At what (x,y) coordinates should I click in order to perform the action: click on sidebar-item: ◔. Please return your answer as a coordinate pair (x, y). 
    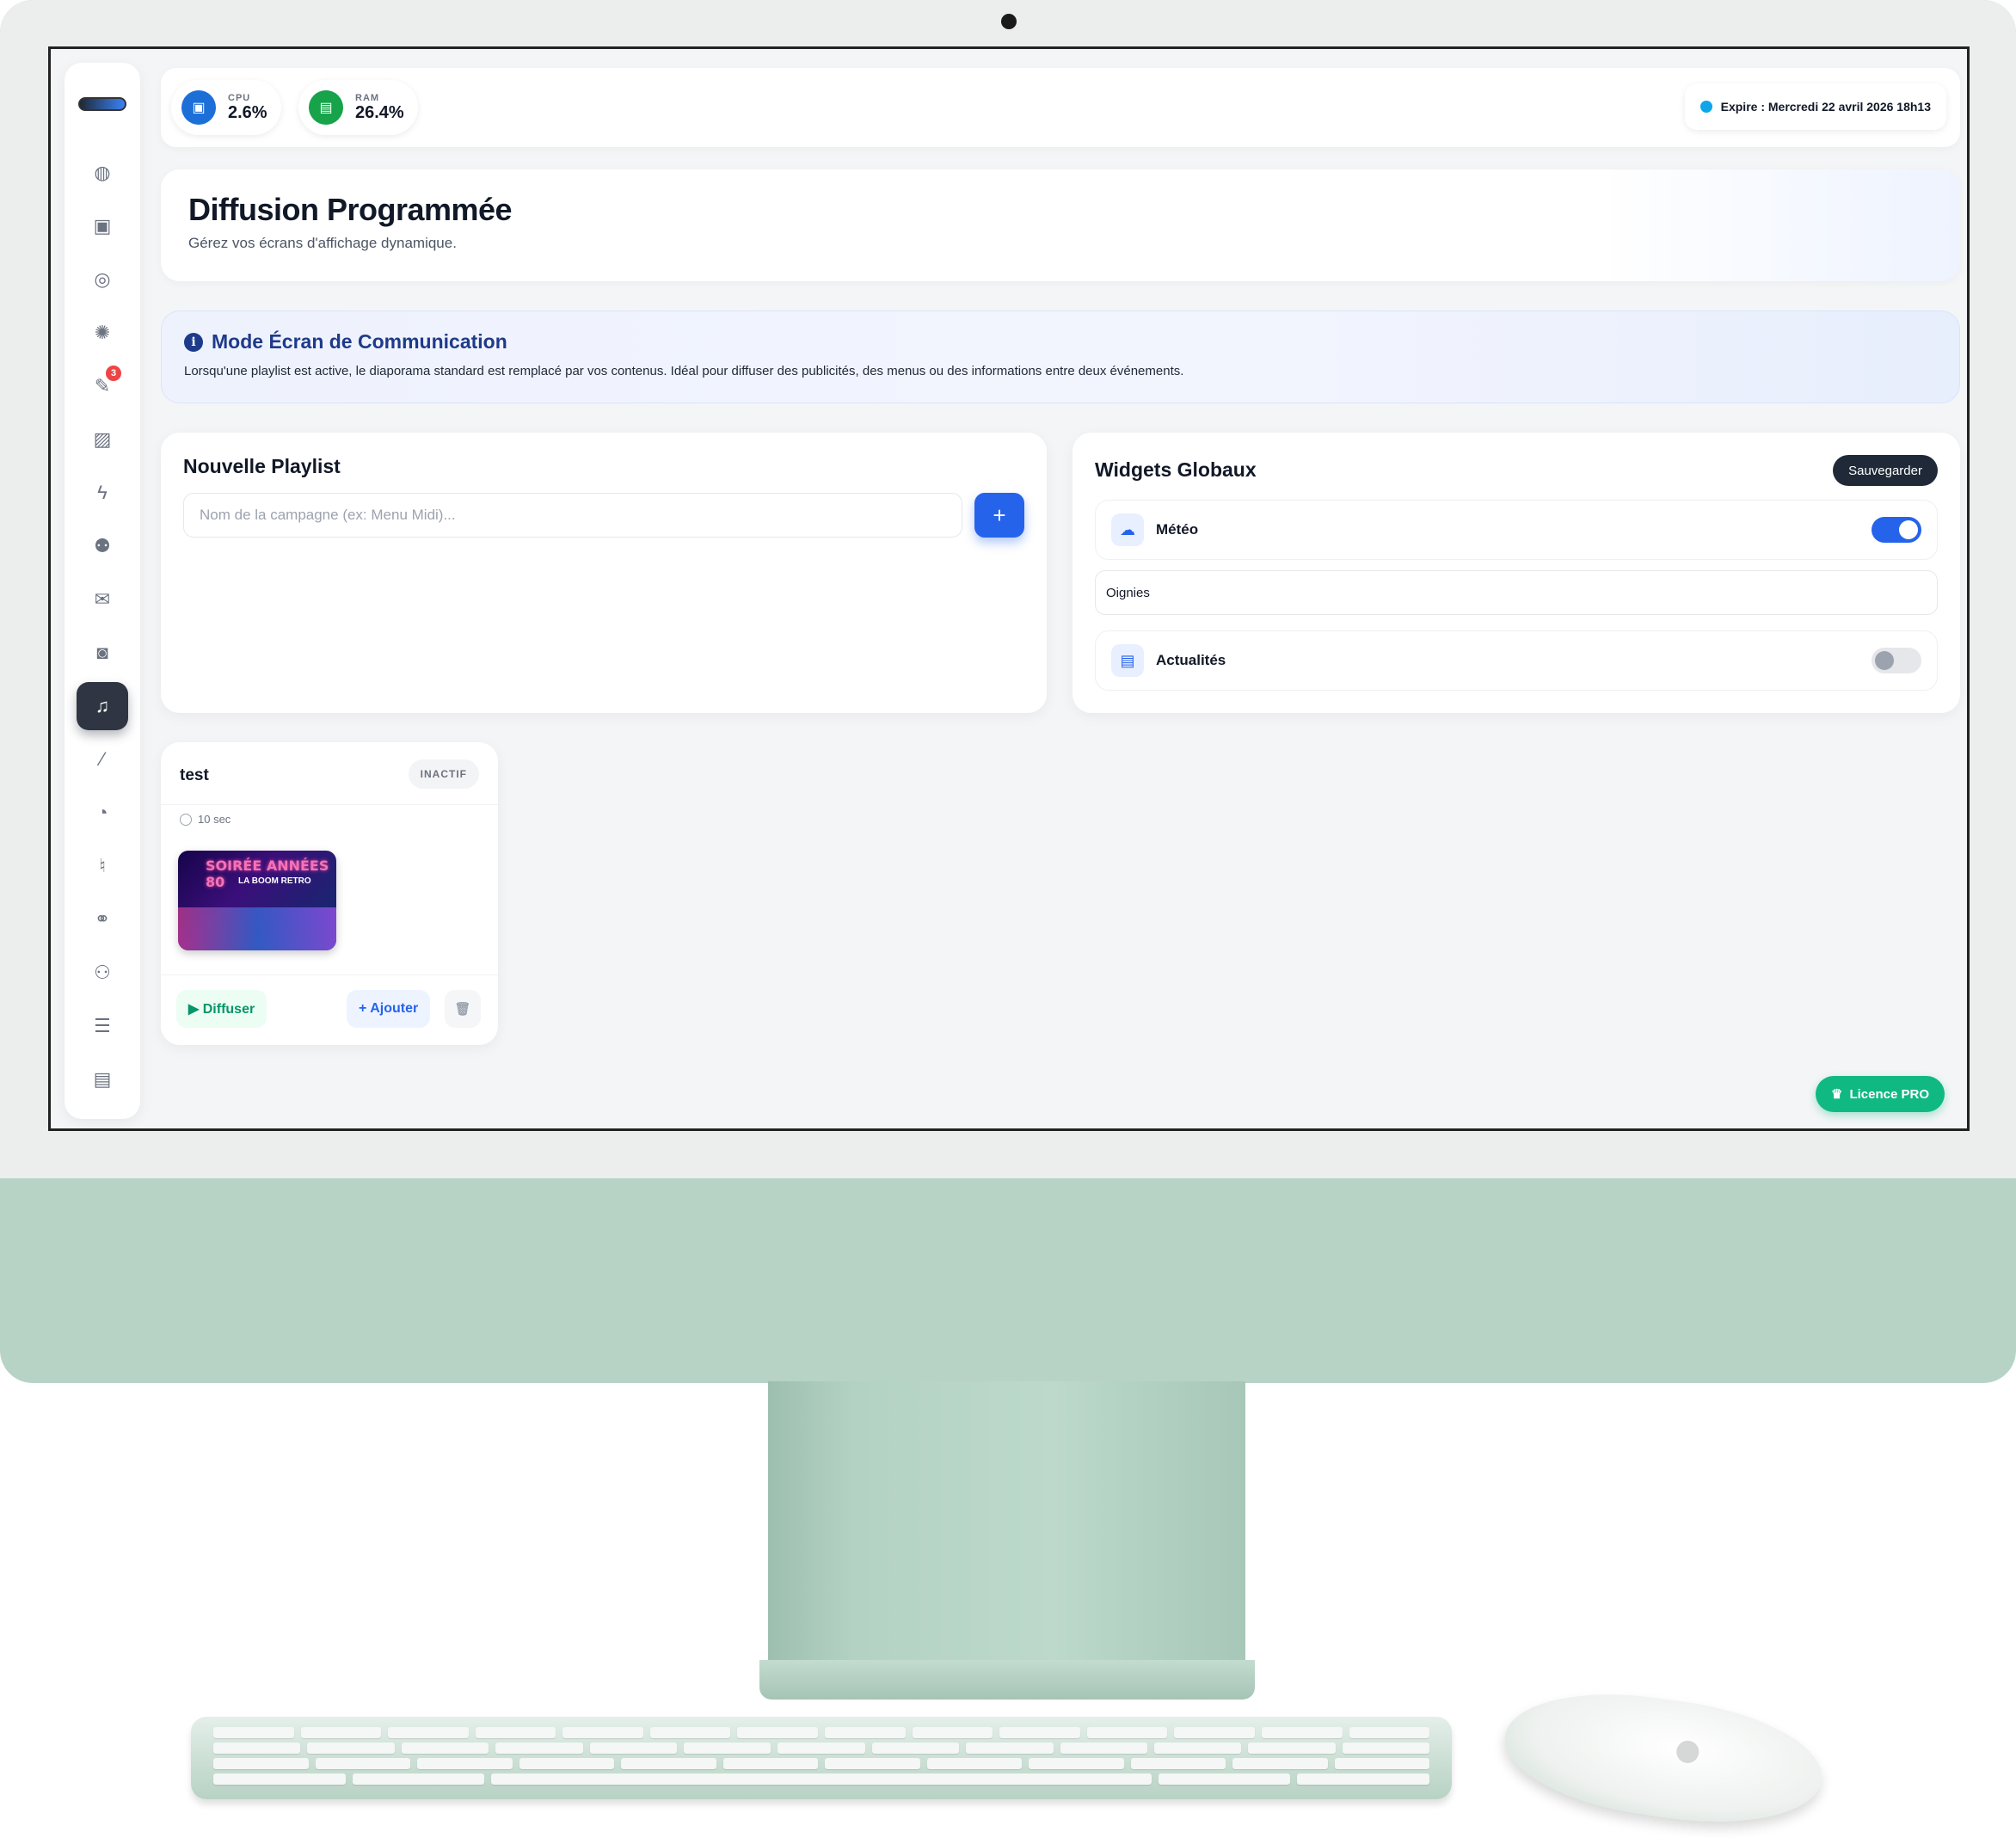
    Looking at the image, I should click on (102, 813).